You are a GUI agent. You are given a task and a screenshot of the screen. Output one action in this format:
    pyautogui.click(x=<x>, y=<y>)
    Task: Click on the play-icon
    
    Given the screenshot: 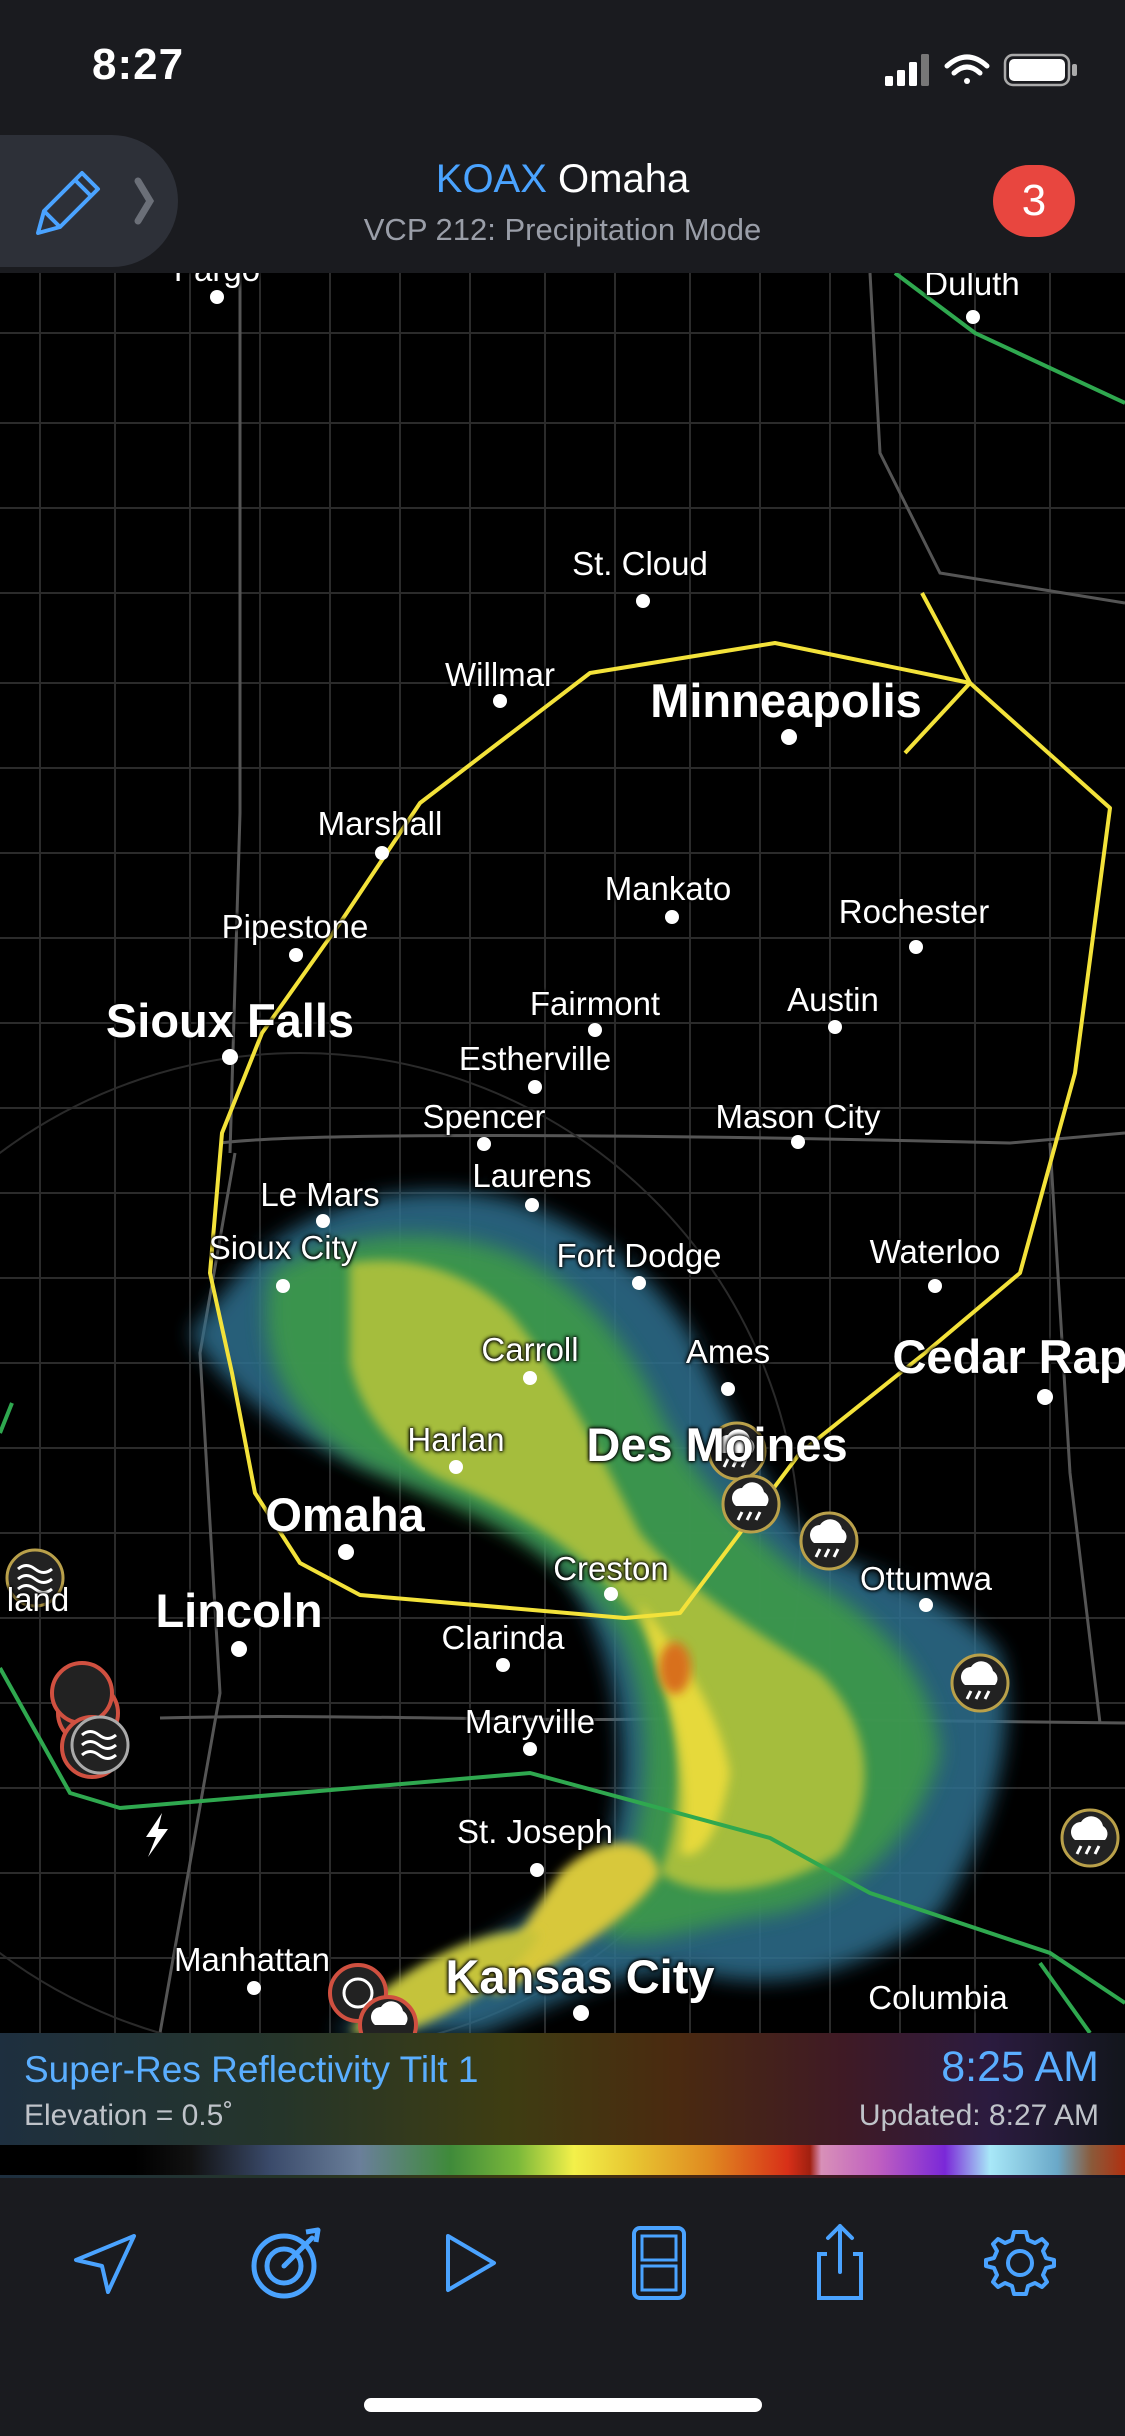 What is the action you would take?
    pyautogui.click(x=471, y=2263)
    